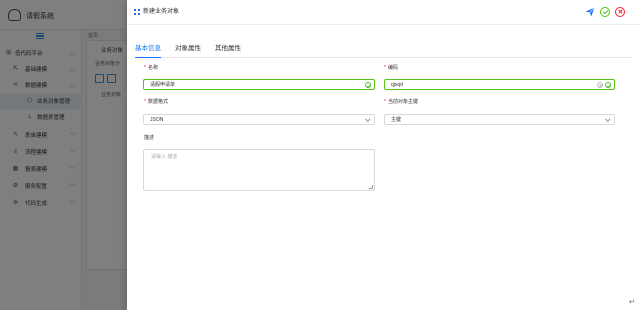 This screenshot has height=310, width=640. Describe the element at coordinates (149, 138) in the screenshot. I see `description-label: 描述` at that location.